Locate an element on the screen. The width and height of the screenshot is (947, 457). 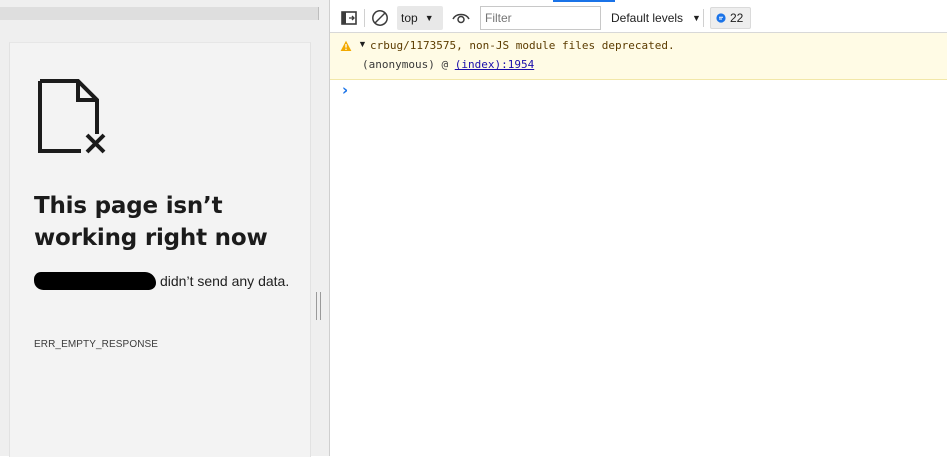
clear-console-button is located at coordinates (380, 18).